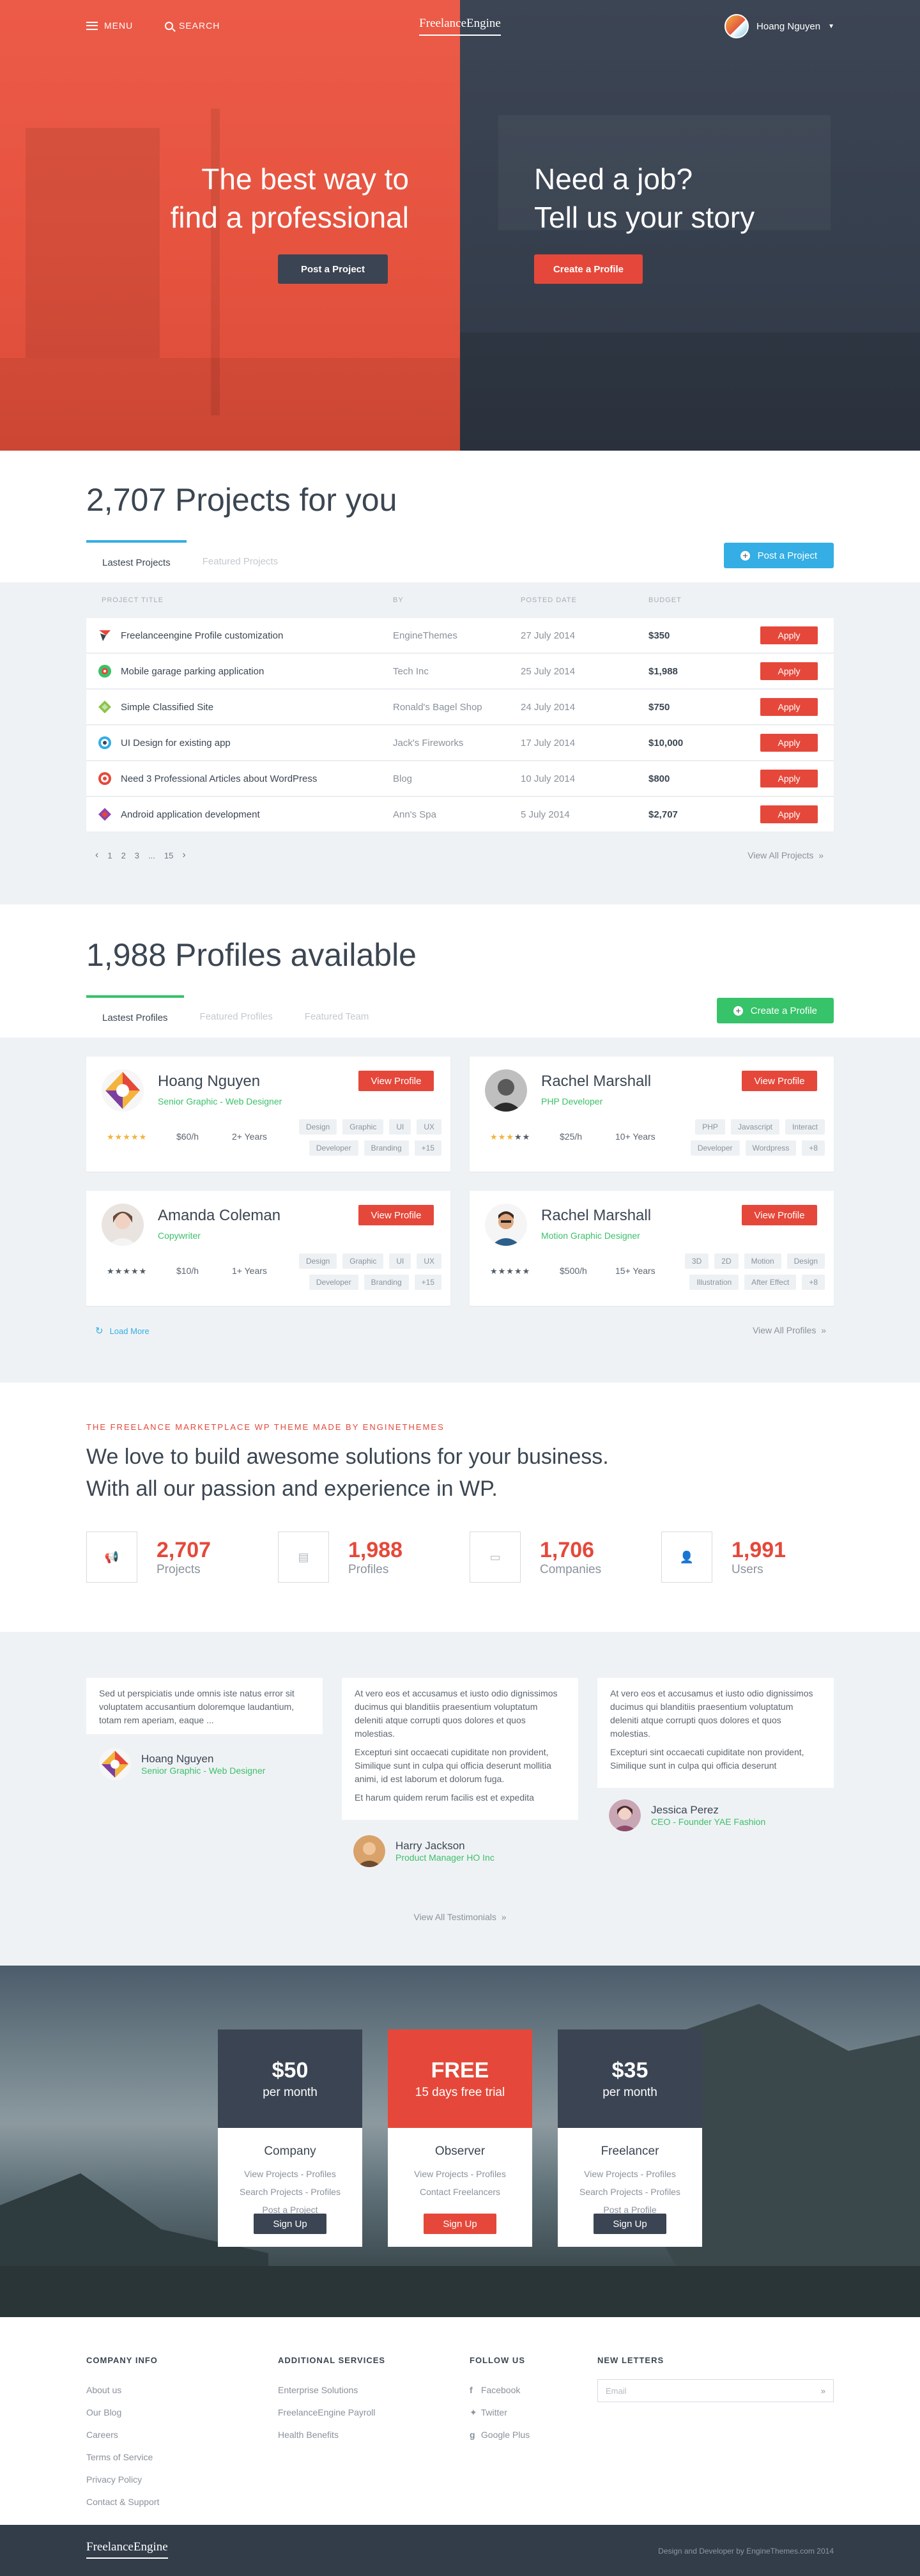  What do you see at coordinates (240, 561) in the screenshot?
I see `tab-featured-projects: Featured Projects` at bounding box center [240, 561].